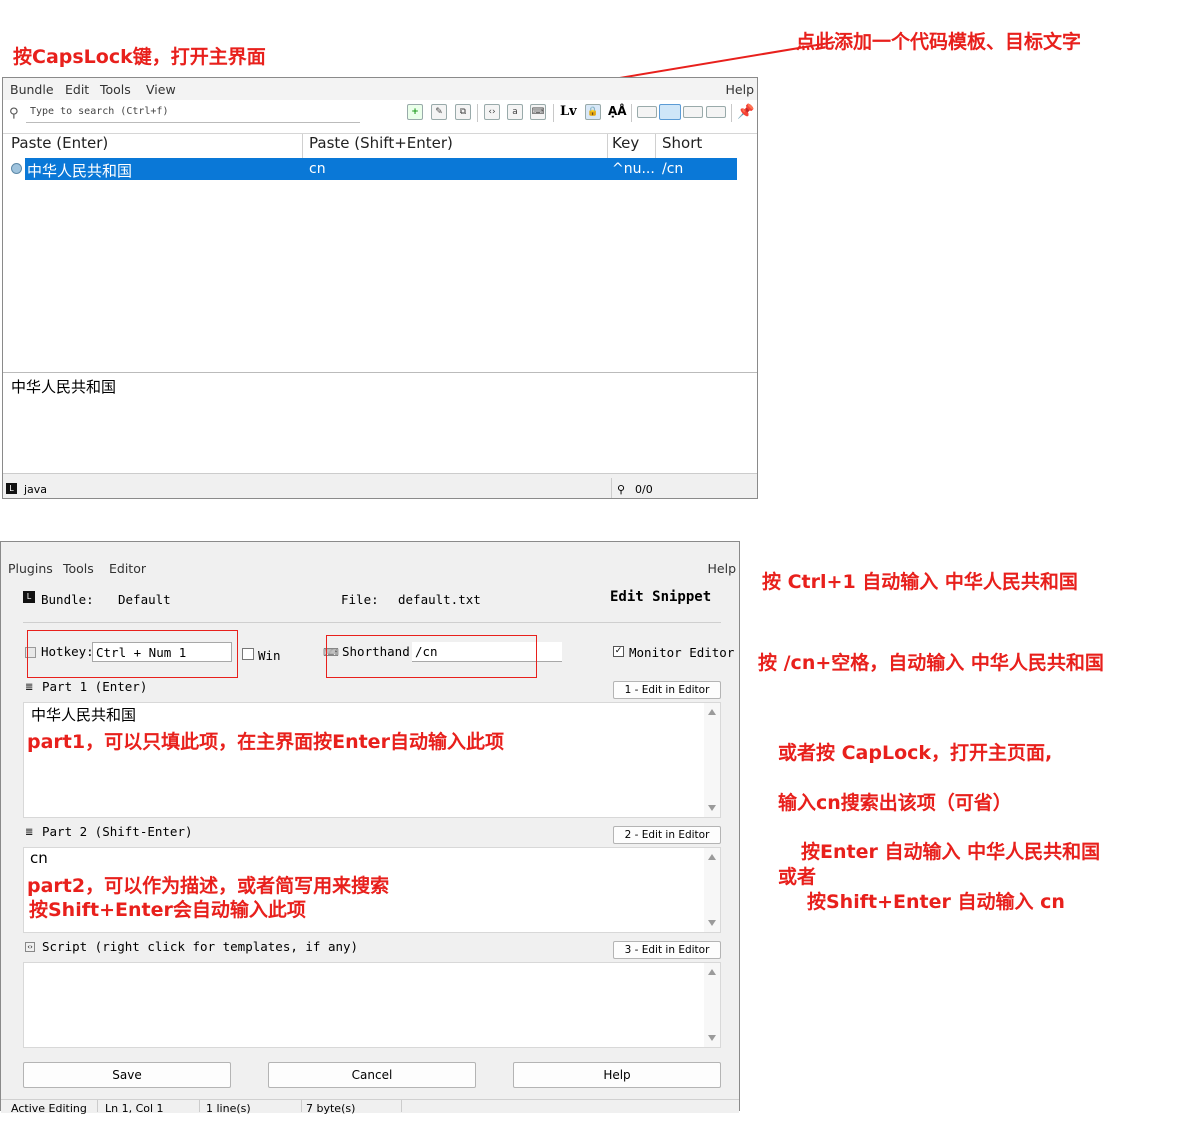  What do you see at coordinates (127, 568) in the screenshot?
I see `menu-editor: Editor` at bounding box center [127, 568].